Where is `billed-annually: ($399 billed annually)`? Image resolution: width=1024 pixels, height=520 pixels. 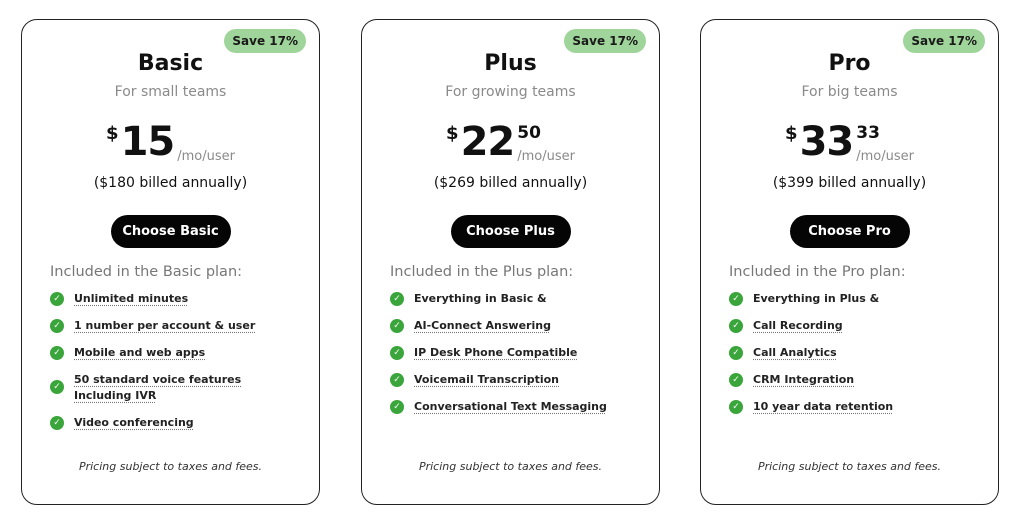 billed-annually: ($399 billed annually) is located at coordinates (849, 183).